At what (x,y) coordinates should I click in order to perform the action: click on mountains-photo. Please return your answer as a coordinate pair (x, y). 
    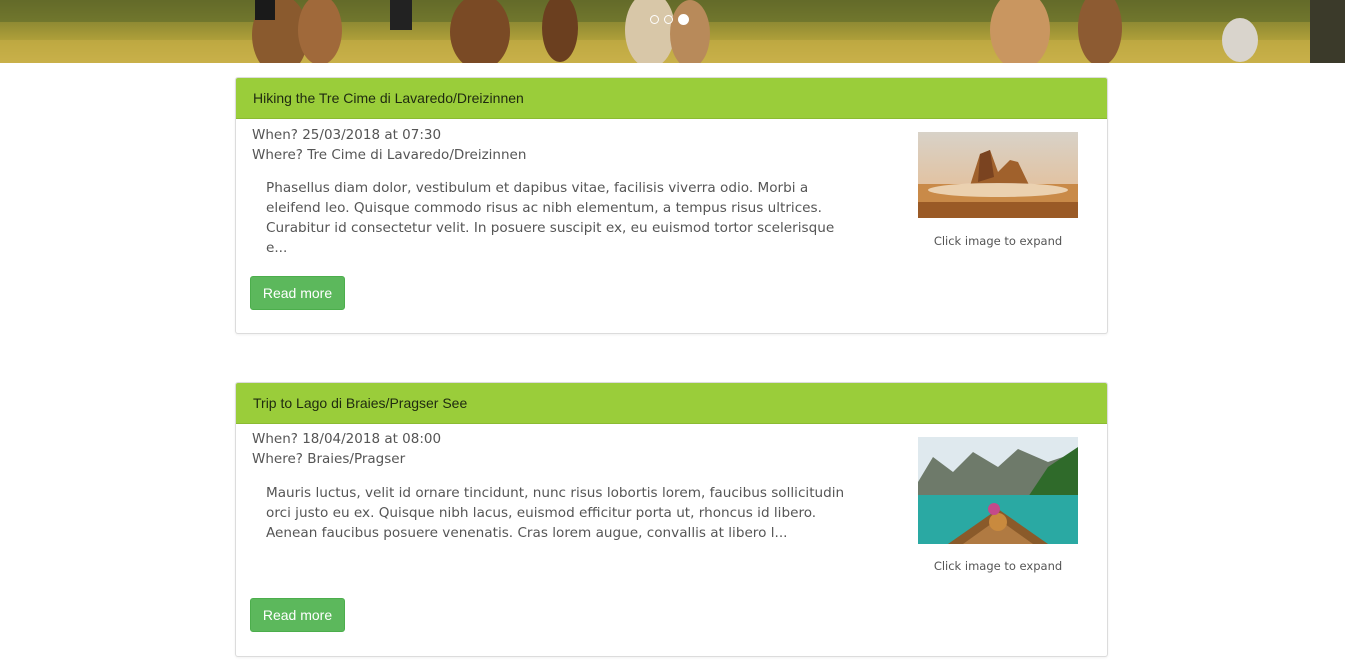
    Looking at the image, I should click on (998, 175).